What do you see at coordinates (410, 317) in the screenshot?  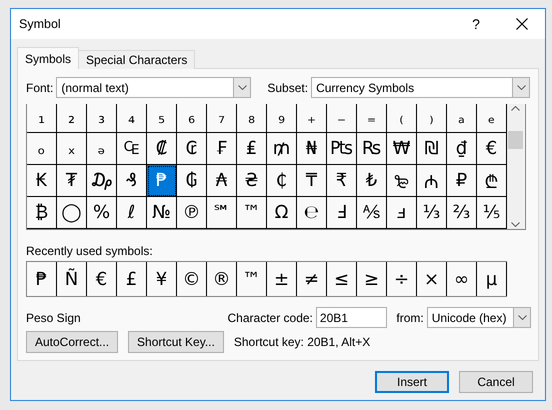 I see `from-label: from:` at bounding box center [410, 317].